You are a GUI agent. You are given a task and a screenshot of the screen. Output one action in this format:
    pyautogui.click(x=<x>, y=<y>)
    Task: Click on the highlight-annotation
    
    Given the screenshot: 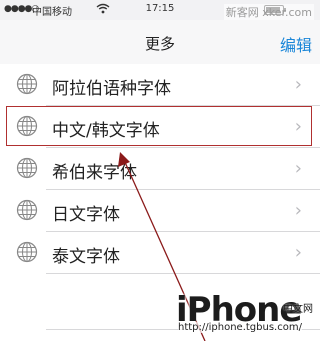 What is the action you would take?
    pyautogui.click(x=159, y=126)
    